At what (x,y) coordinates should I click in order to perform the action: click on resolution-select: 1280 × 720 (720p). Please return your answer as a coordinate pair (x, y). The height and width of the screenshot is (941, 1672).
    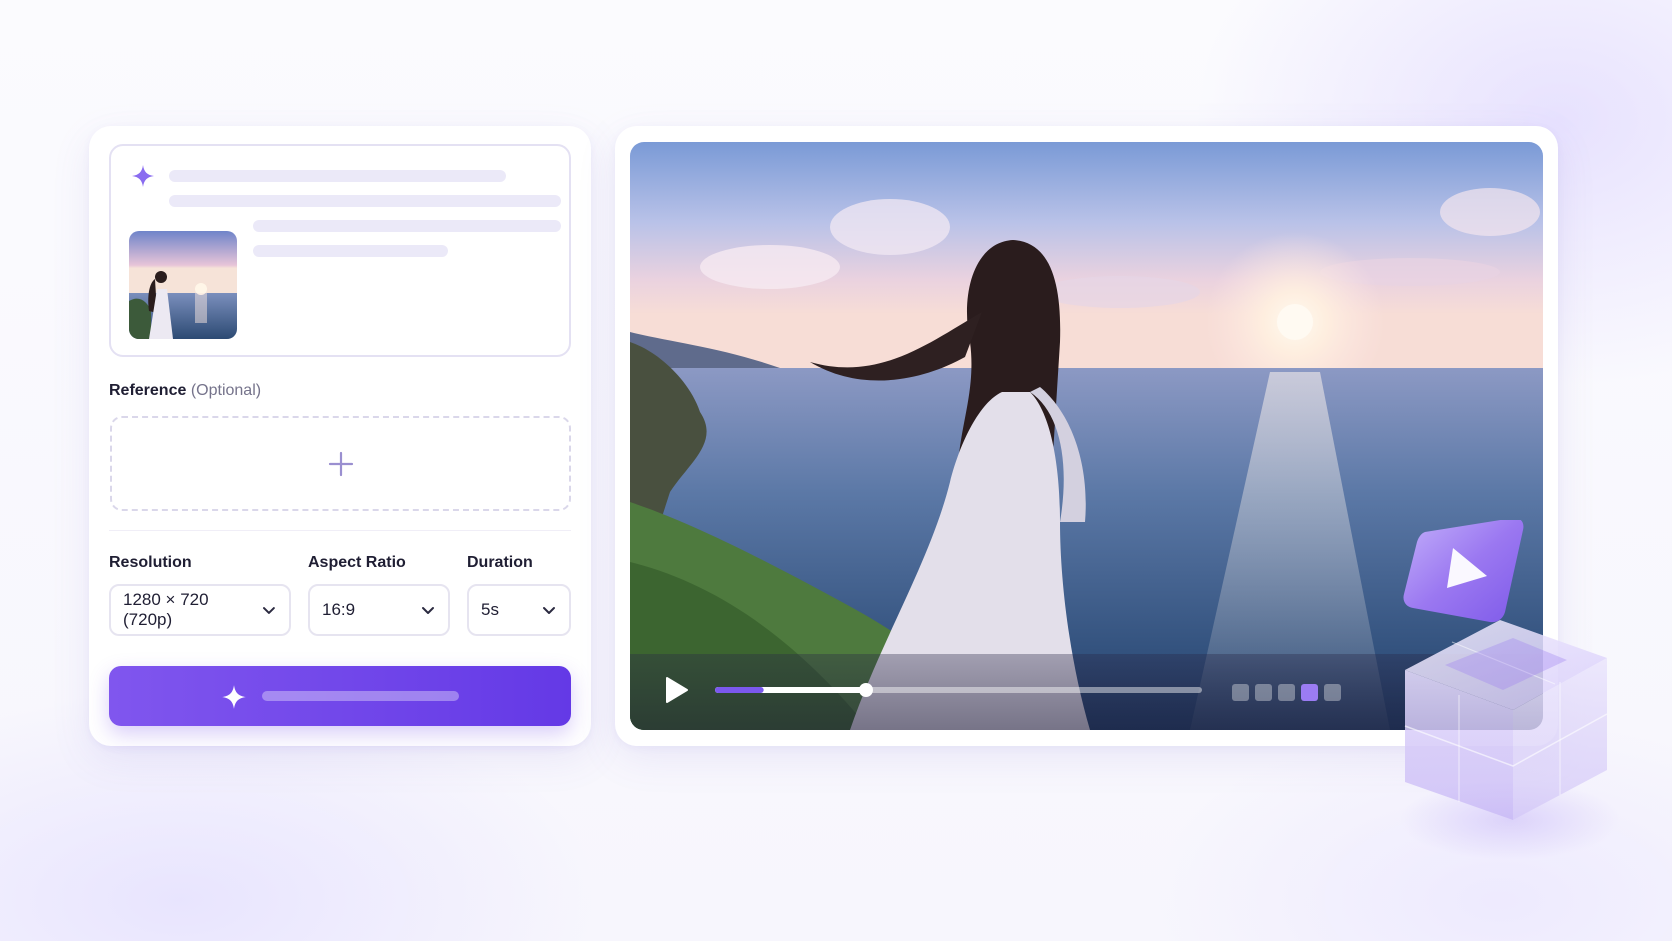
    Looking at the image, I should click on (200, 610).